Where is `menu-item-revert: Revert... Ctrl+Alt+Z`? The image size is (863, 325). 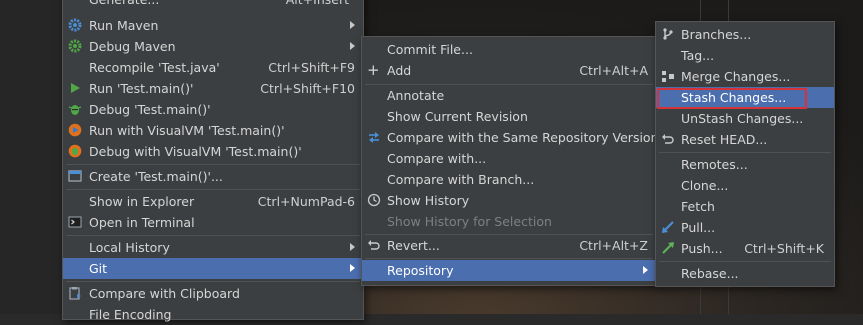 menu-item-revert: Revert... Ctrl+Alt+Z is located at coordinates (509, 245).